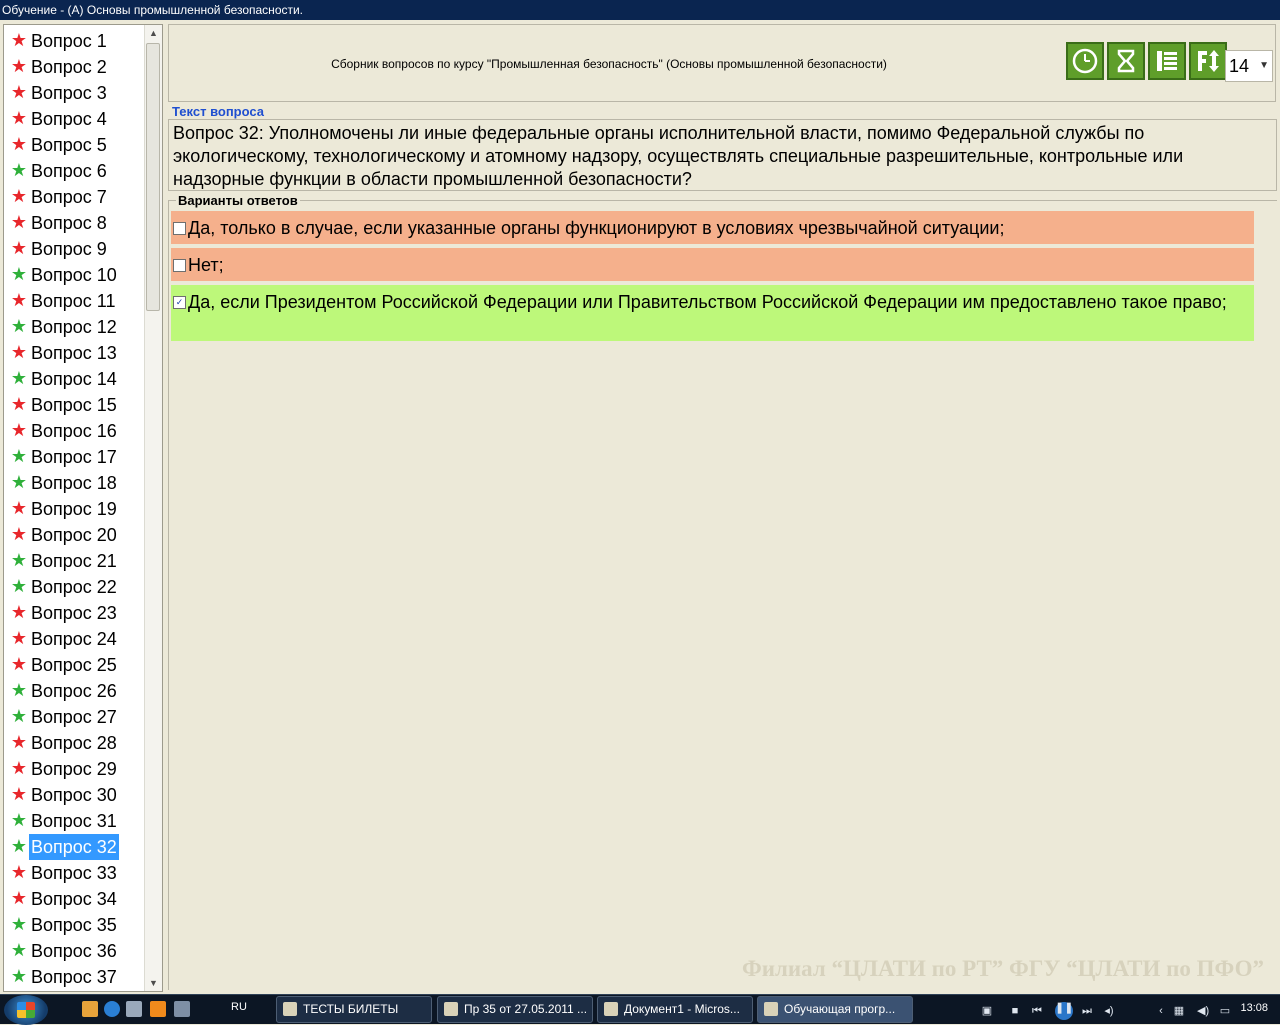  What do you see at coordinates (1015, 1011) in the screenshot?
I see `stop-icon: ■` at bounding box center [1015, 1011].